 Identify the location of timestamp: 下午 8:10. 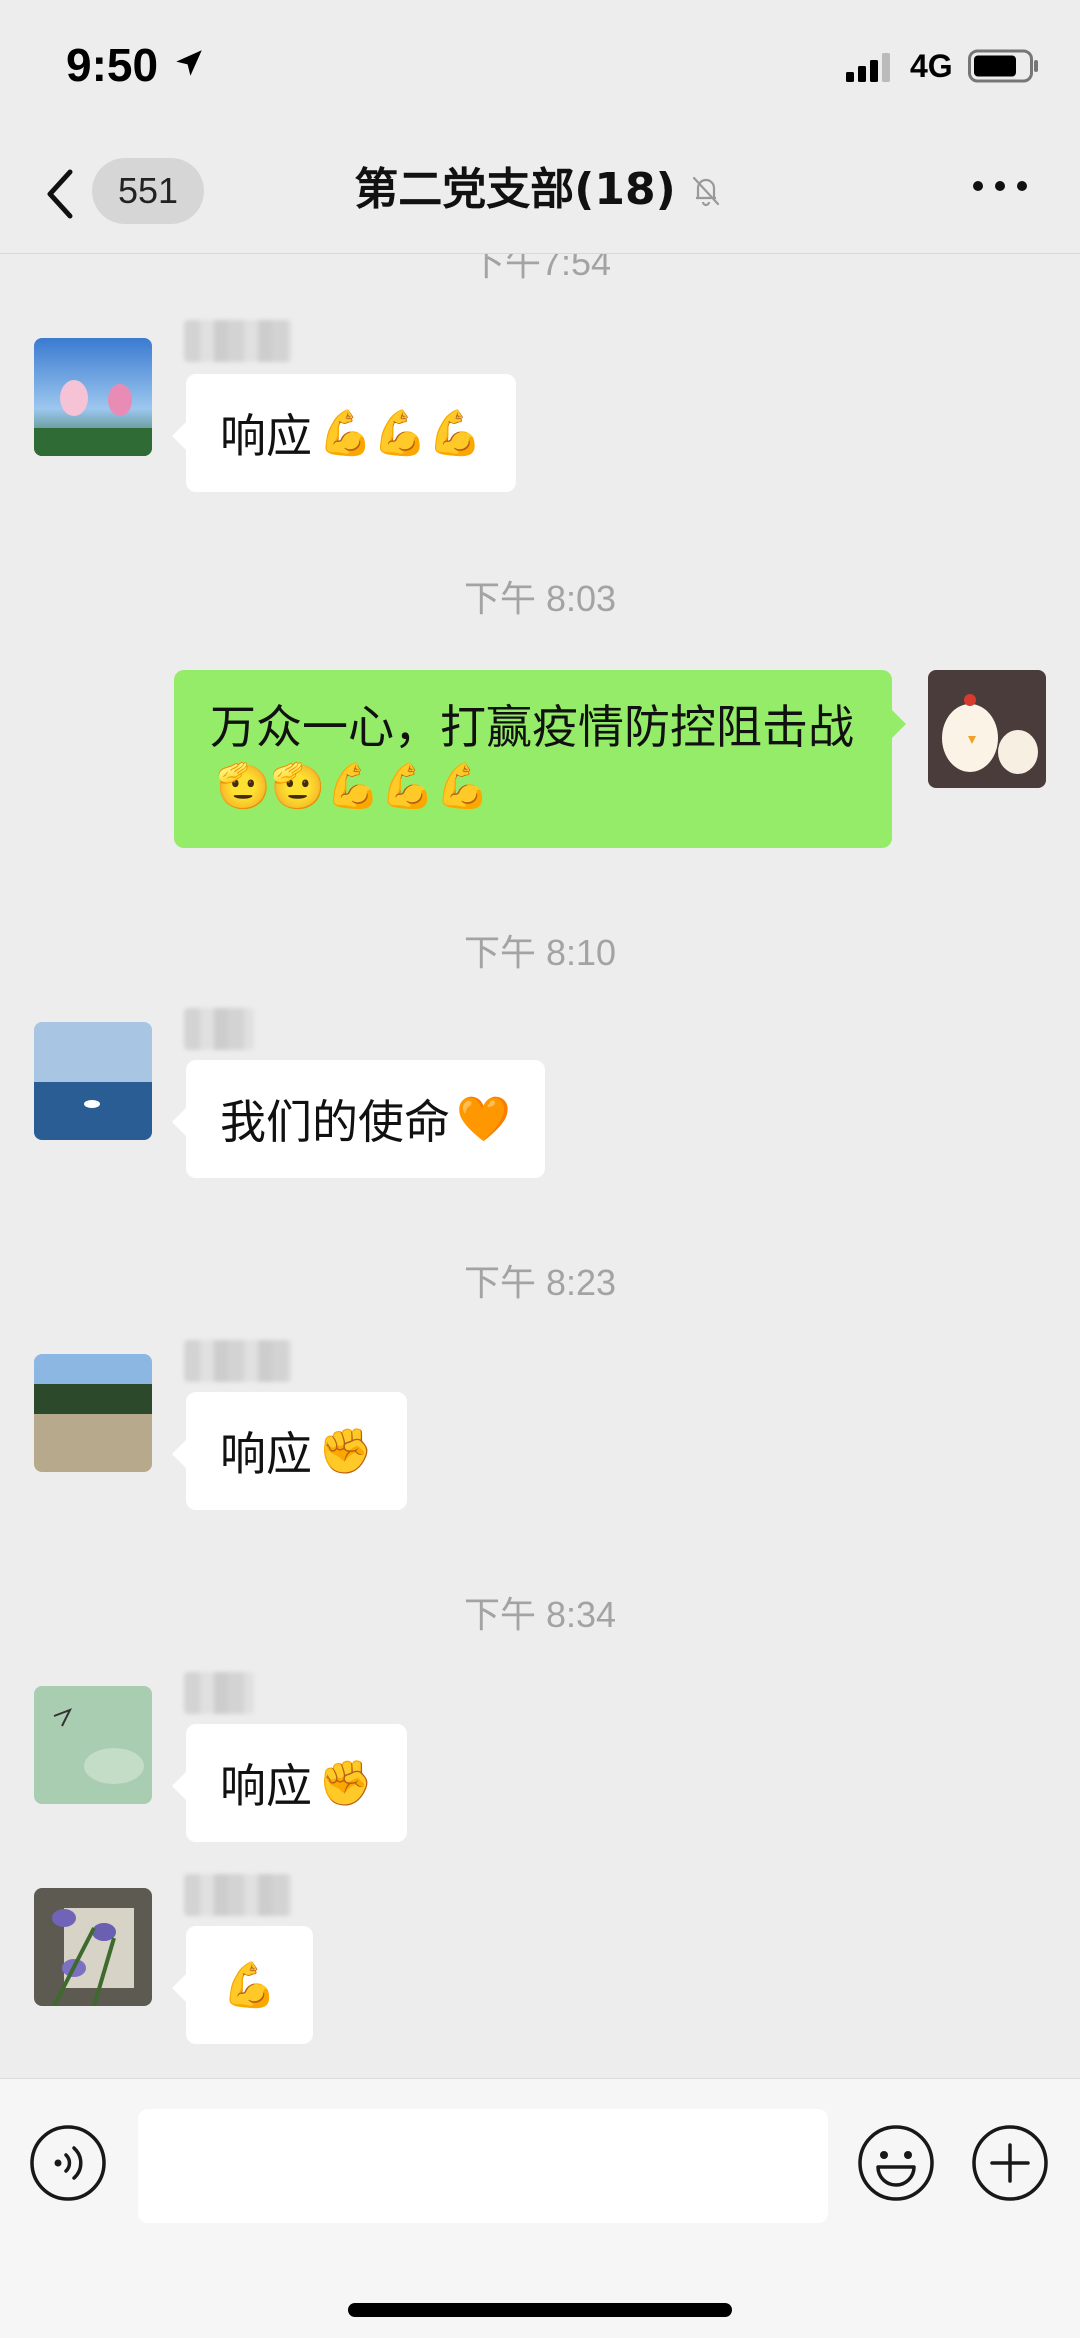
(540, 952).